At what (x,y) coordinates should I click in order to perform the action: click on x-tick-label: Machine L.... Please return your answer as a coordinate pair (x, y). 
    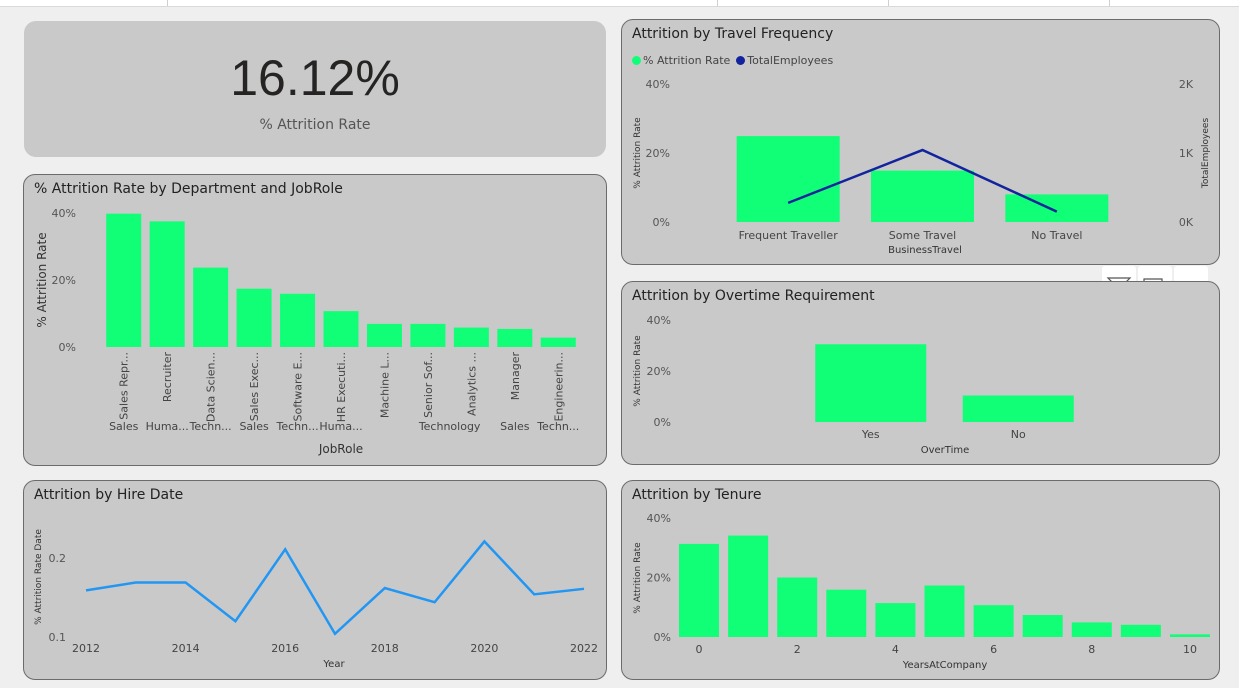
    Looking at the image, I should click on (384, 385).